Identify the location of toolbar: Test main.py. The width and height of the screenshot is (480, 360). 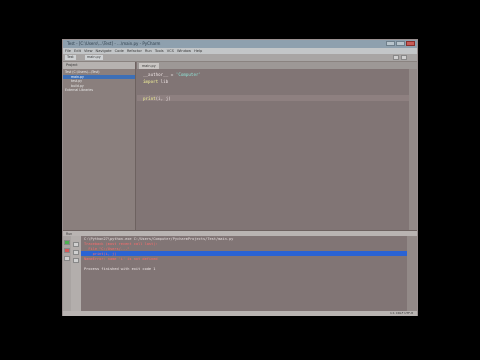
(240, 58).